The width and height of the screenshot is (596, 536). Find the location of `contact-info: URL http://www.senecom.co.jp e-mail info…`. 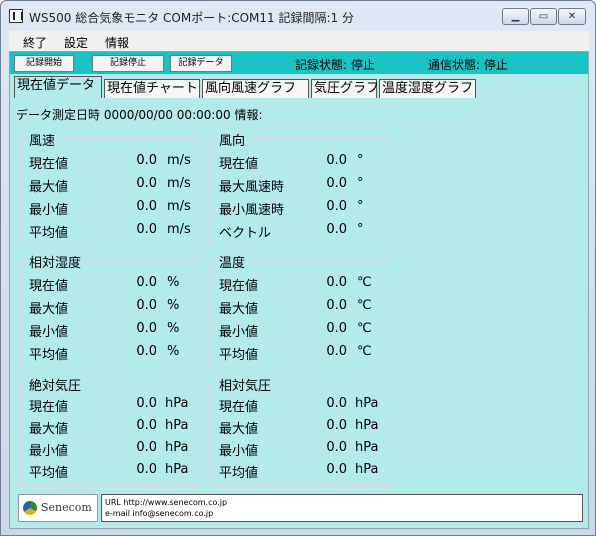

contact-info: URL http://www.senecom.co.jp e-mail info… is located at coordinates (342, 508).